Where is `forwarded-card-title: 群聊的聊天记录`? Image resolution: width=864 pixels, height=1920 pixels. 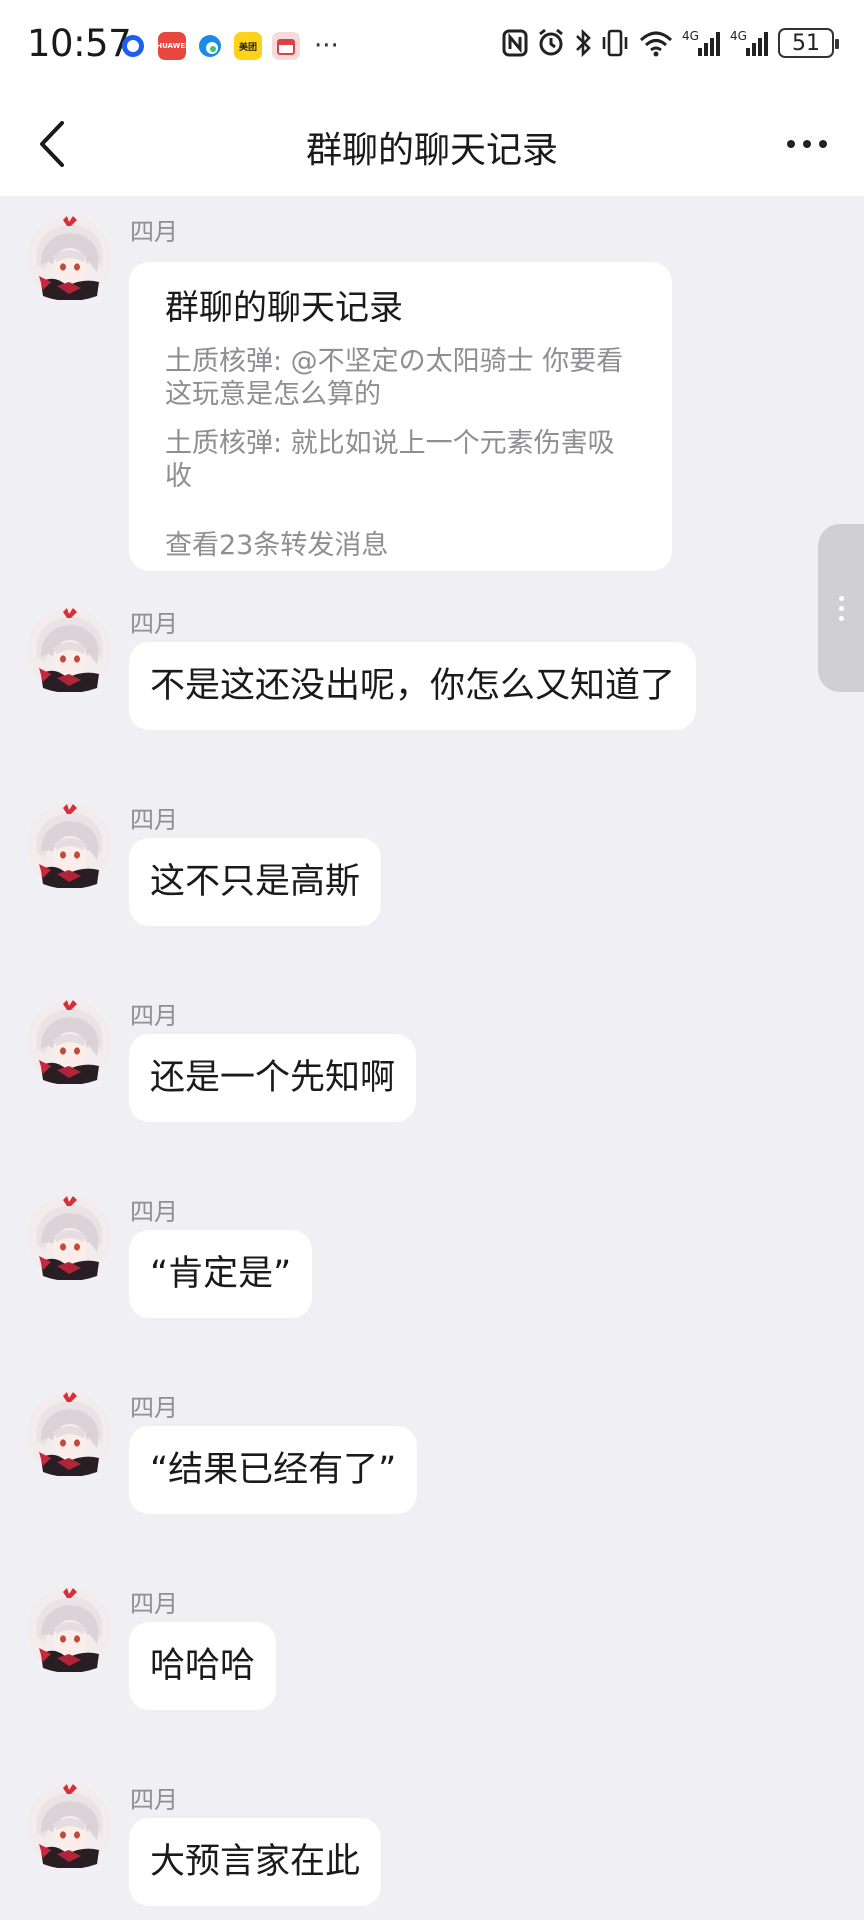 forwarded-card-title: 群聊的聊天记录 is located at coordinates (284, 308).